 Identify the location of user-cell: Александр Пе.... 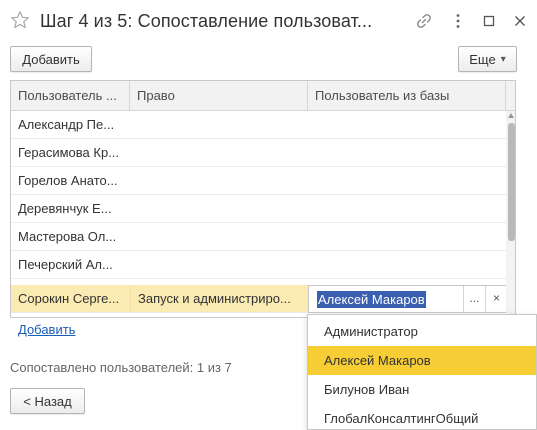
(66, 124).